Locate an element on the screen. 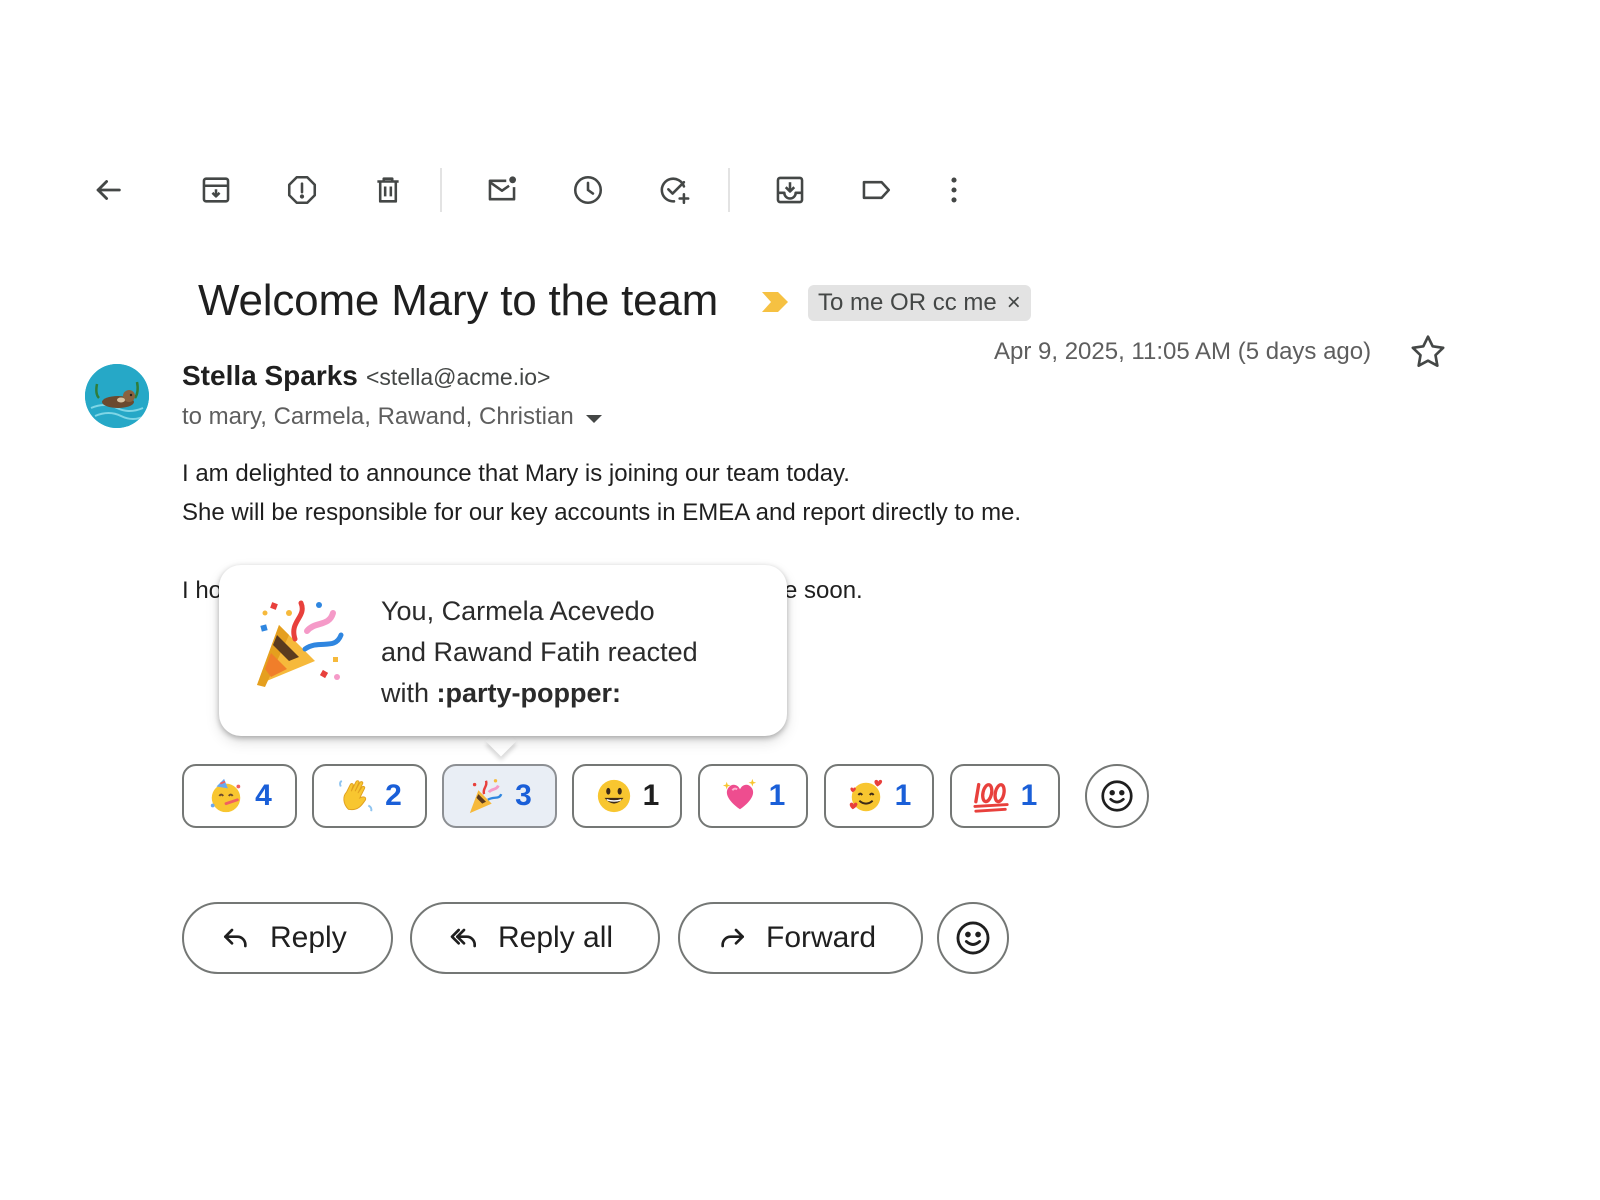  mark-unread-icon is located at coordinates (502, 188).